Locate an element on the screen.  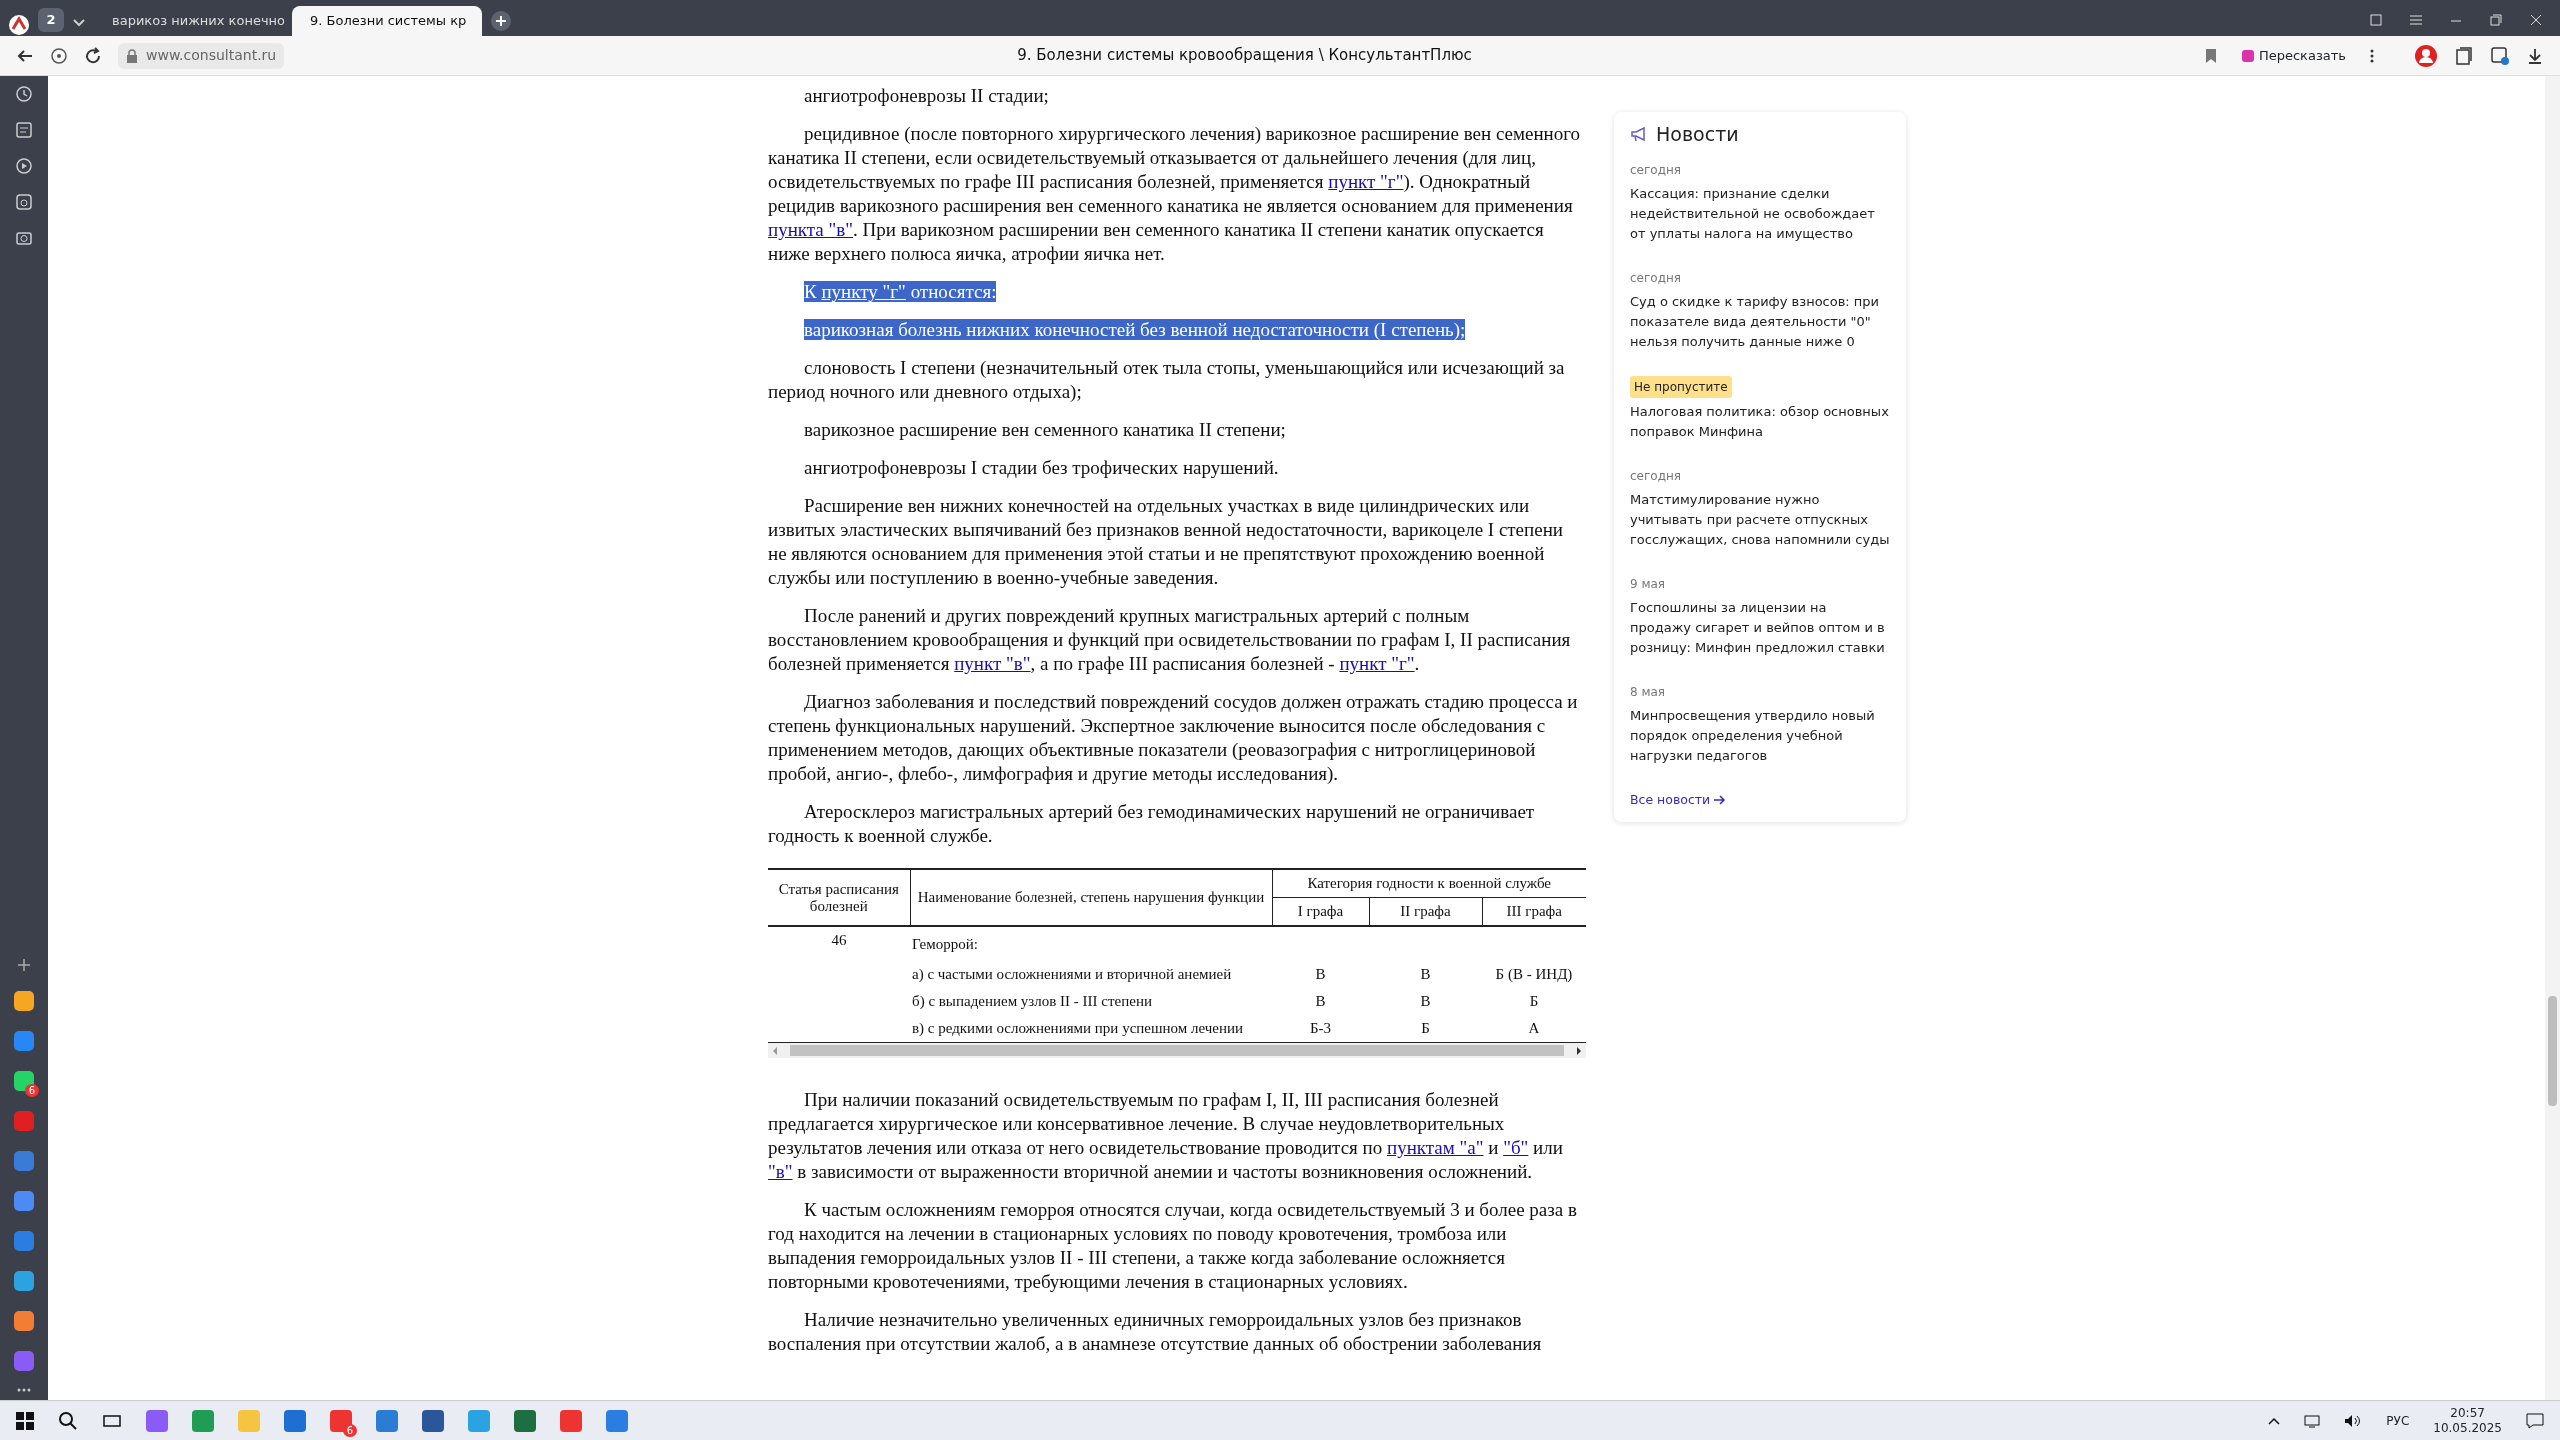
link: "б" is located at coordinates (1516, 1147).